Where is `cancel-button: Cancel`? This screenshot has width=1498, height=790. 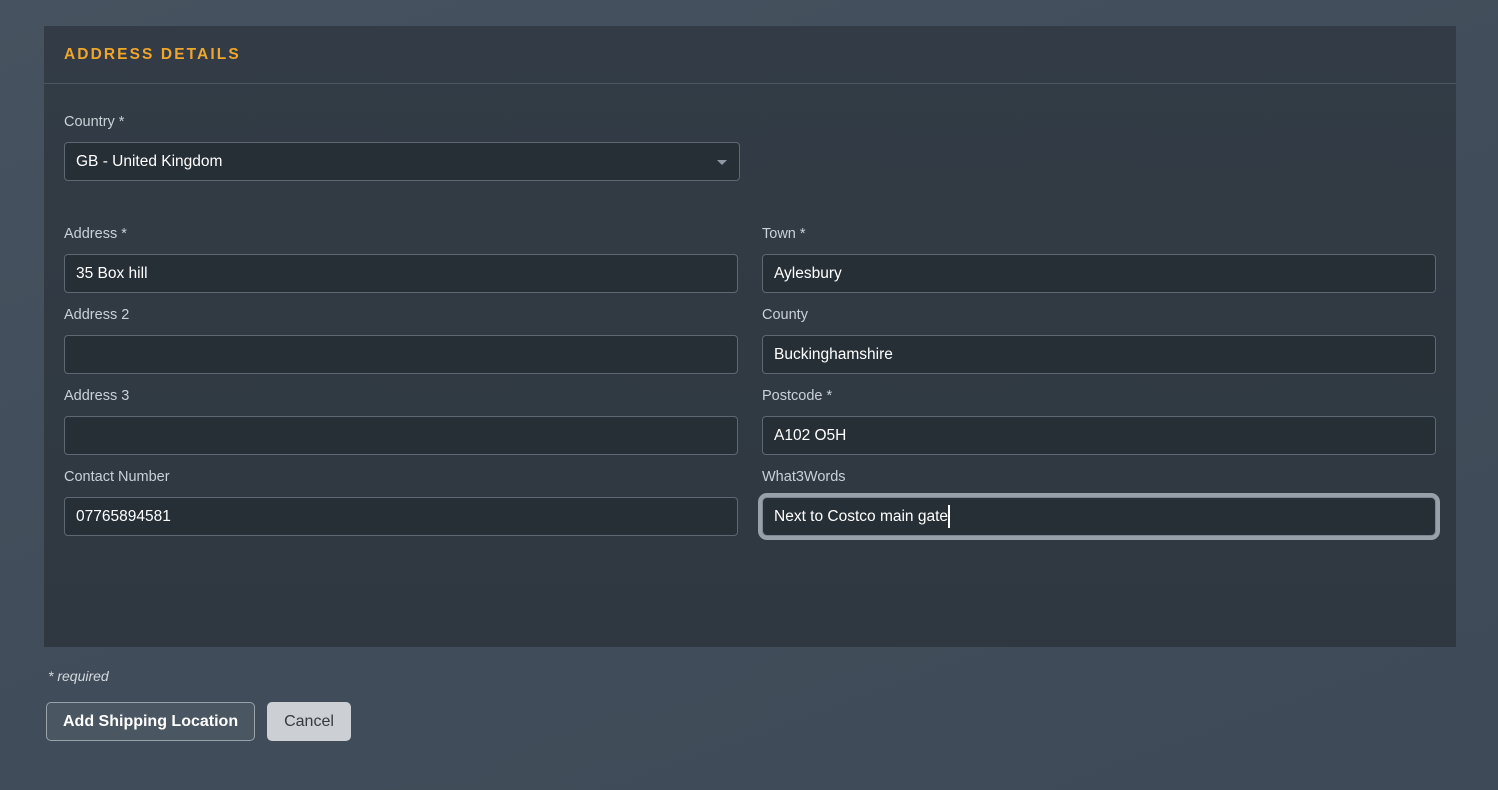
cancel-button: Cancel is located at coordinates (309, 721).